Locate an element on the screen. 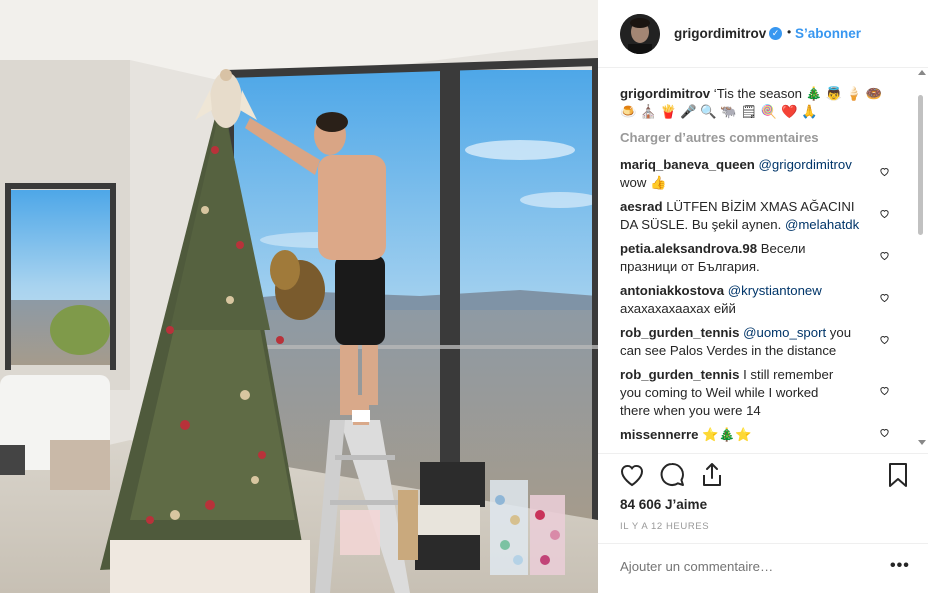  post-timestamp: IL Y A 12 HEURES is located at coordinates (664, 526).